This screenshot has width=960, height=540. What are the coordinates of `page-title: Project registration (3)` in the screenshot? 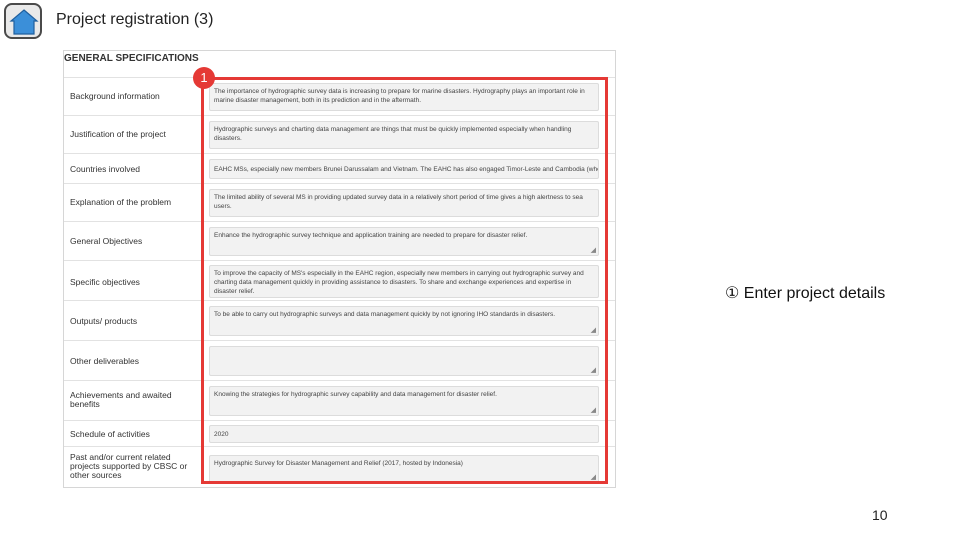 It's located at (135, 19).